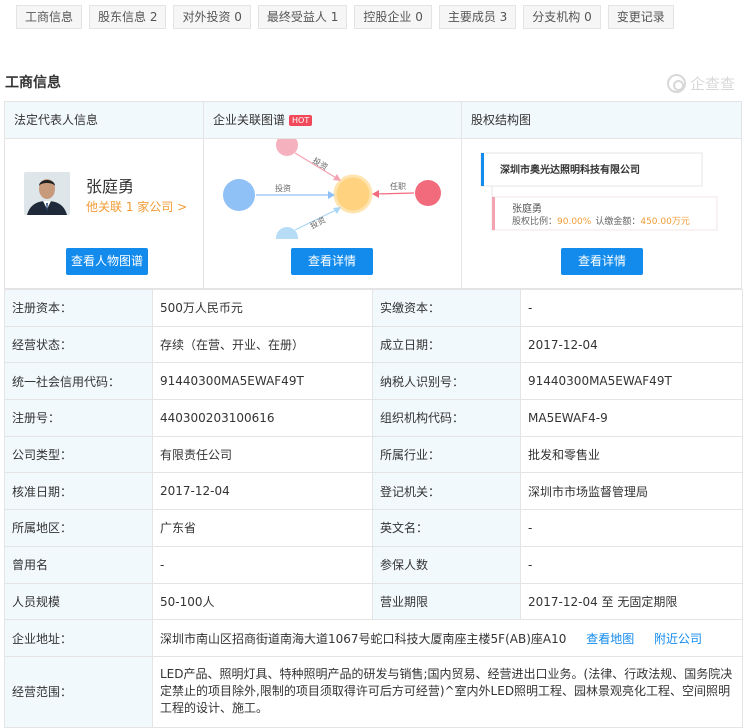 This screenshot has width=750, height=728. Describe the element at coordinates (676, 83) in the screenshot. I see `qichacha-logo-icon` at that location.